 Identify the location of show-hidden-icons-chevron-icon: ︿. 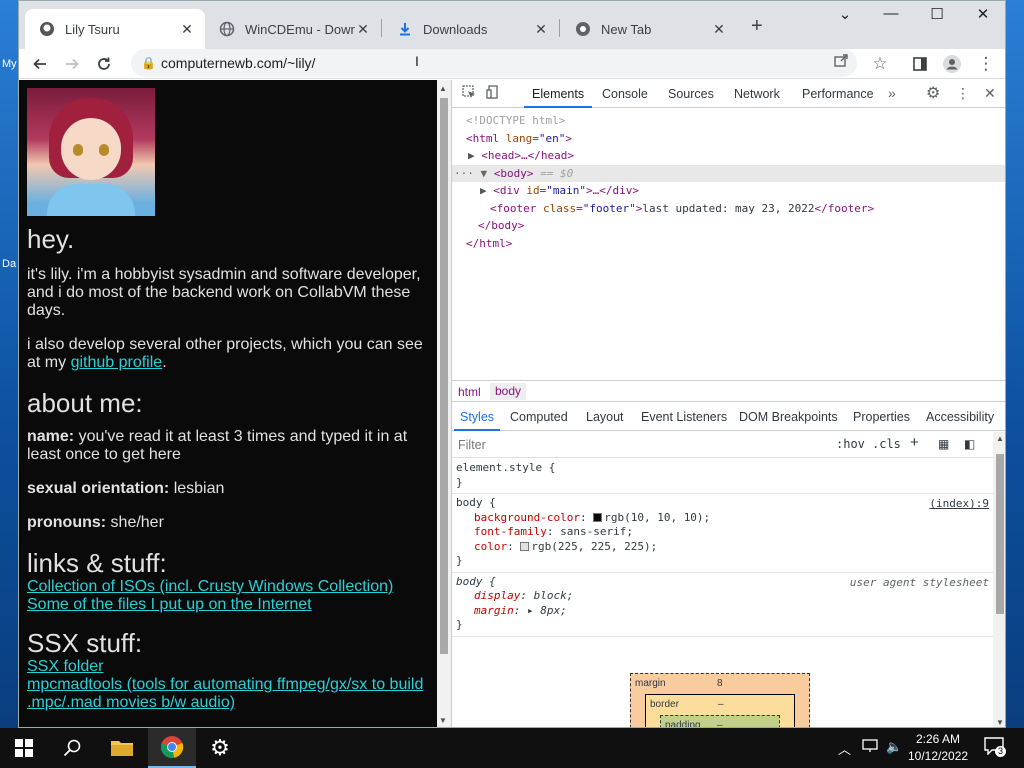
(844, 748).